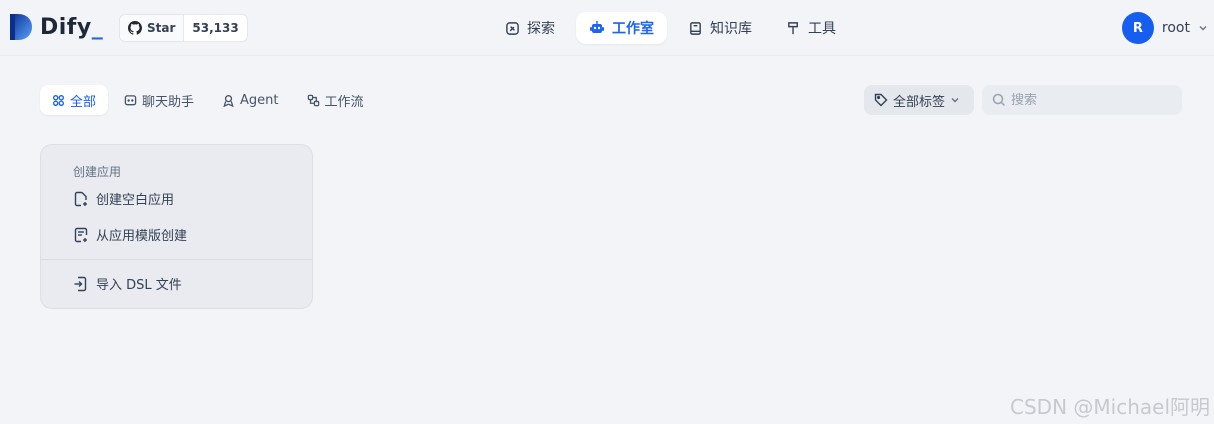  What do you see at coordinates (168, 102) in the screenshot?
I see `tab-chat-assistant-label: 聊天助手` at bounding box center [168, 102].